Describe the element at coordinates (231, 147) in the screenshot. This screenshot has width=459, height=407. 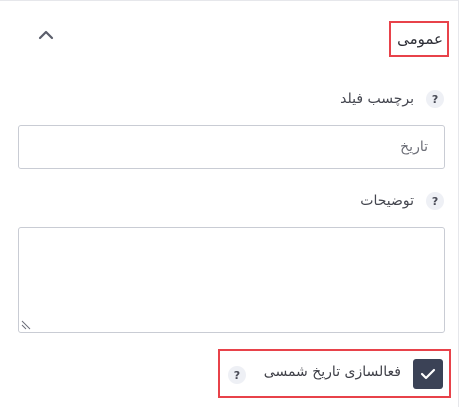
I see `field-label-input: تاریخ` at that location.